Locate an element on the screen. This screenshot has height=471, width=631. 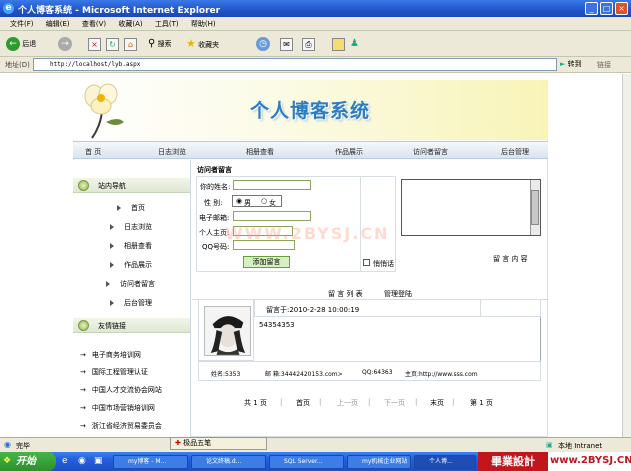
taskbar-item-site: my机械企业网站 is located at coordinates (379, 462).